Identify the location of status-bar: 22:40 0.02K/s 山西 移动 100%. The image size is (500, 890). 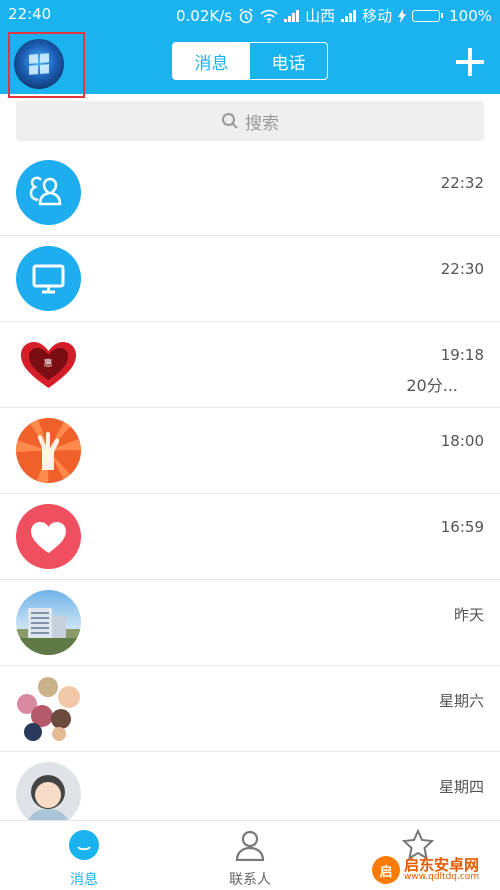
(250, 15).